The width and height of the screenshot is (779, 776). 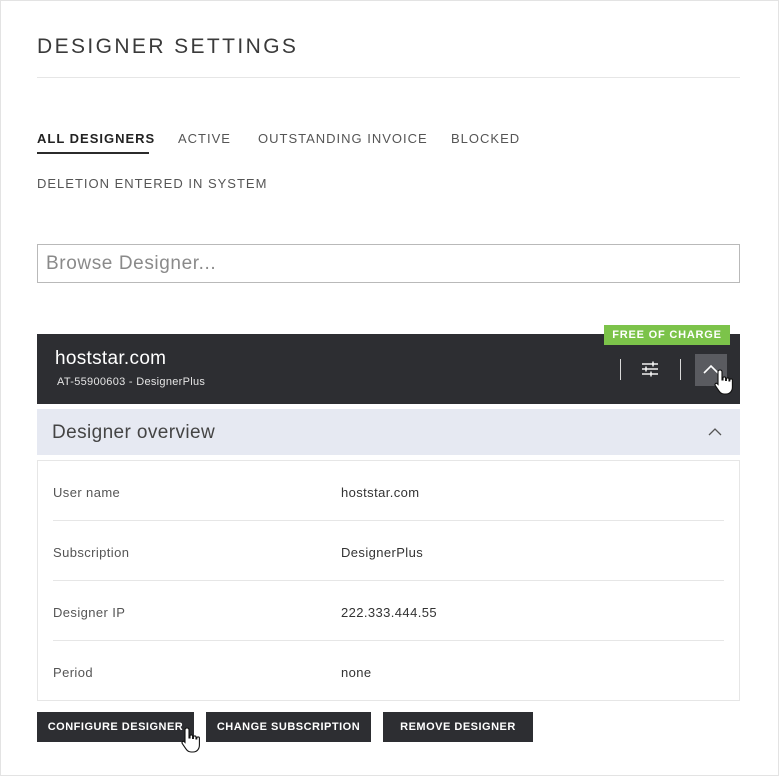 What do you see at coordinates (152, 183) in the screenshot?
I see `tab-deletion-entered: DELETION ENTERED IN SYSTEM` at bounding box center [152, 183].